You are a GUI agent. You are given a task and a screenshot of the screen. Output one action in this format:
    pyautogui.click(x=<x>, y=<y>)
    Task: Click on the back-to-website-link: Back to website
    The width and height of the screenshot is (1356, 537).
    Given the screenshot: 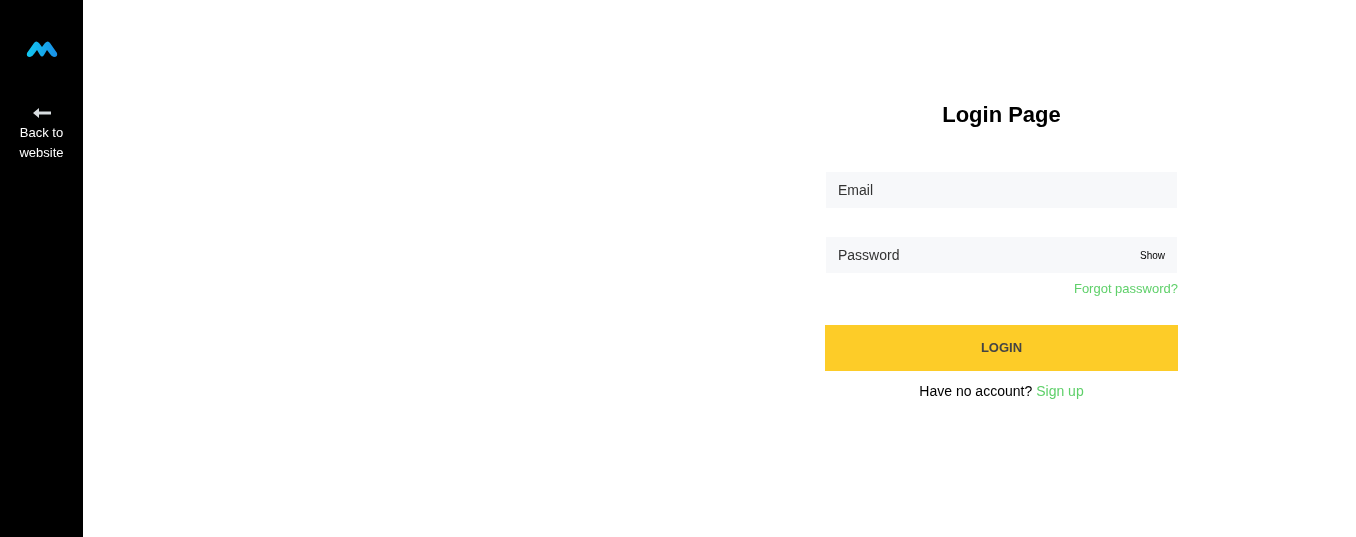 What is the action you would take?
    pyautogui.click(x=41, y=135)
    